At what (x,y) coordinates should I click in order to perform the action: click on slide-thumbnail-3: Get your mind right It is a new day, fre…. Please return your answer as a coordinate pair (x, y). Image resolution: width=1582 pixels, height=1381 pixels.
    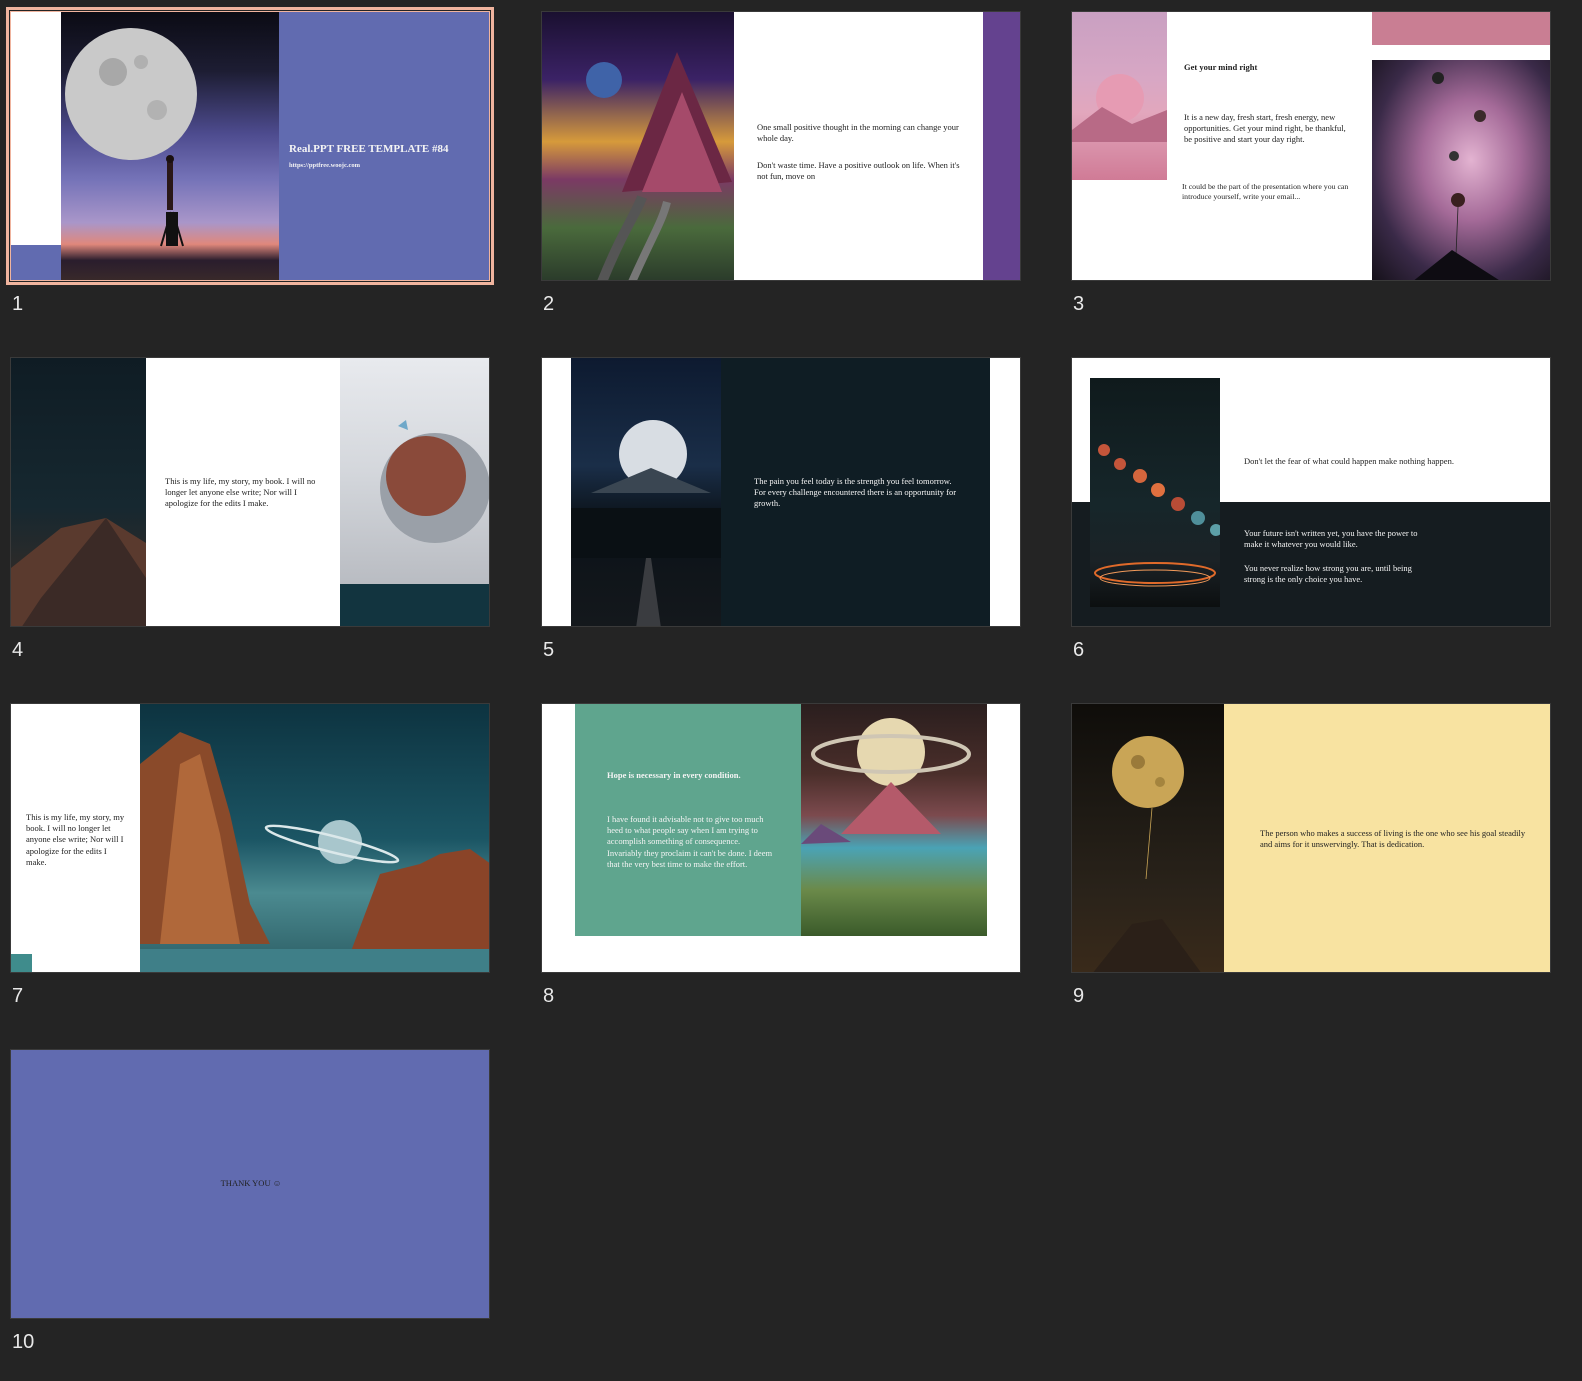
    Looking at the image, I should click on (1312, 163).